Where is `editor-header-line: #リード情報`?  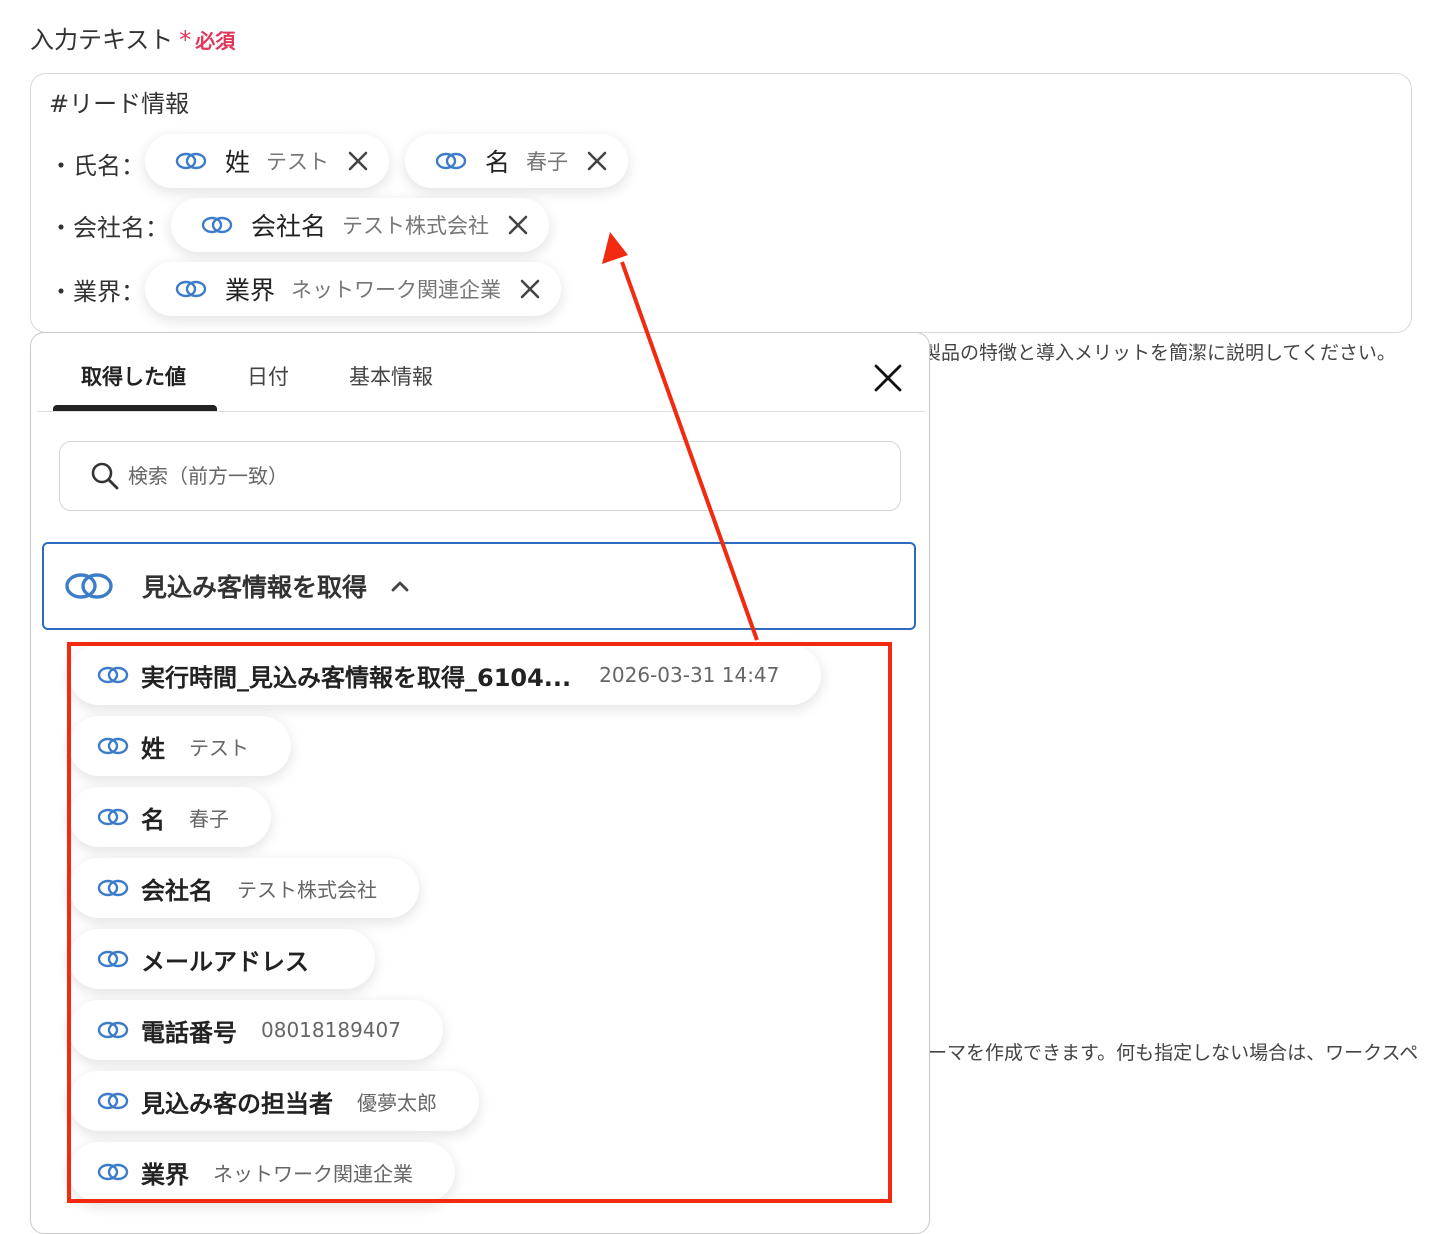 editor-header-line: #リード情報 is located at coordinates (119, 104).